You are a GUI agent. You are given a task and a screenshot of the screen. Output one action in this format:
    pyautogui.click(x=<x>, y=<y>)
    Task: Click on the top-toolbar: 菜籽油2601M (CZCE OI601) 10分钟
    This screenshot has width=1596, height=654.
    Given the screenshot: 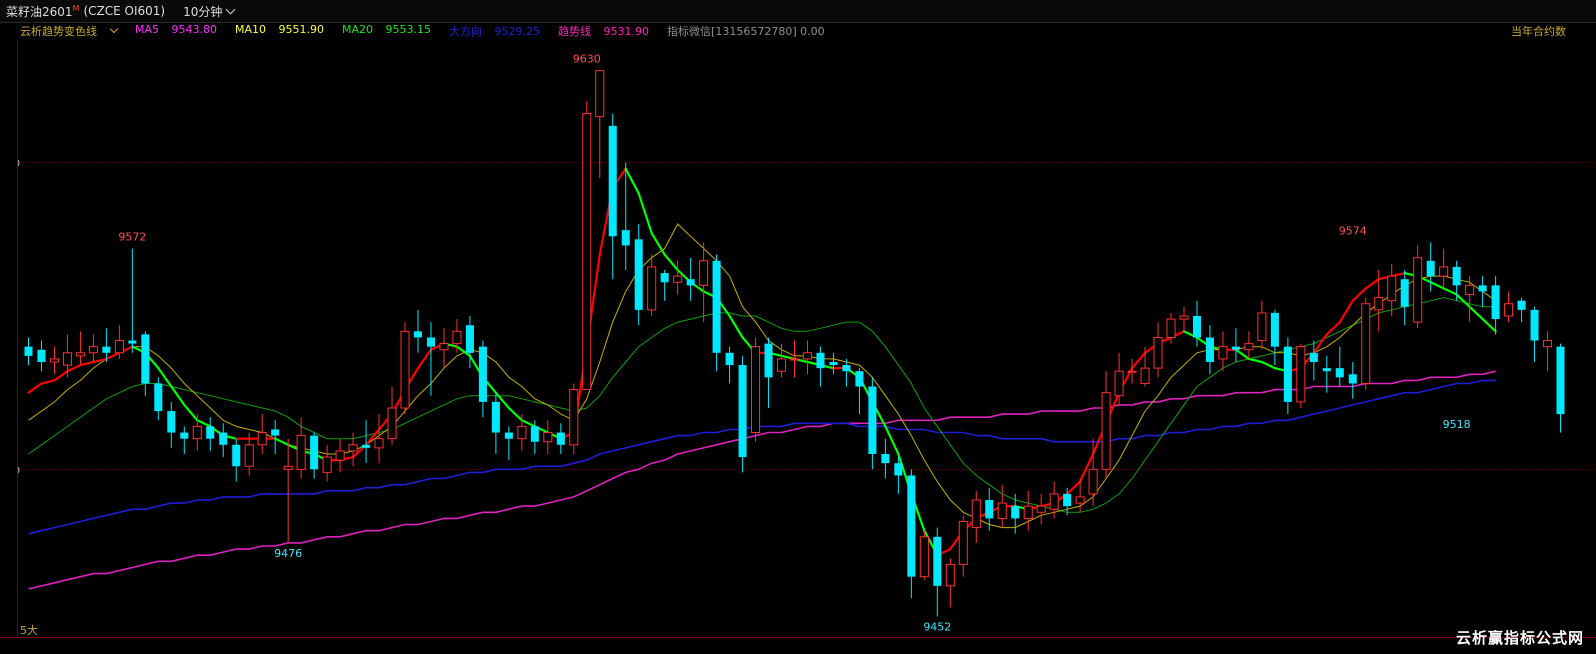 What is the action you would take?
    pyautogui.click(x=798, y=11)
    